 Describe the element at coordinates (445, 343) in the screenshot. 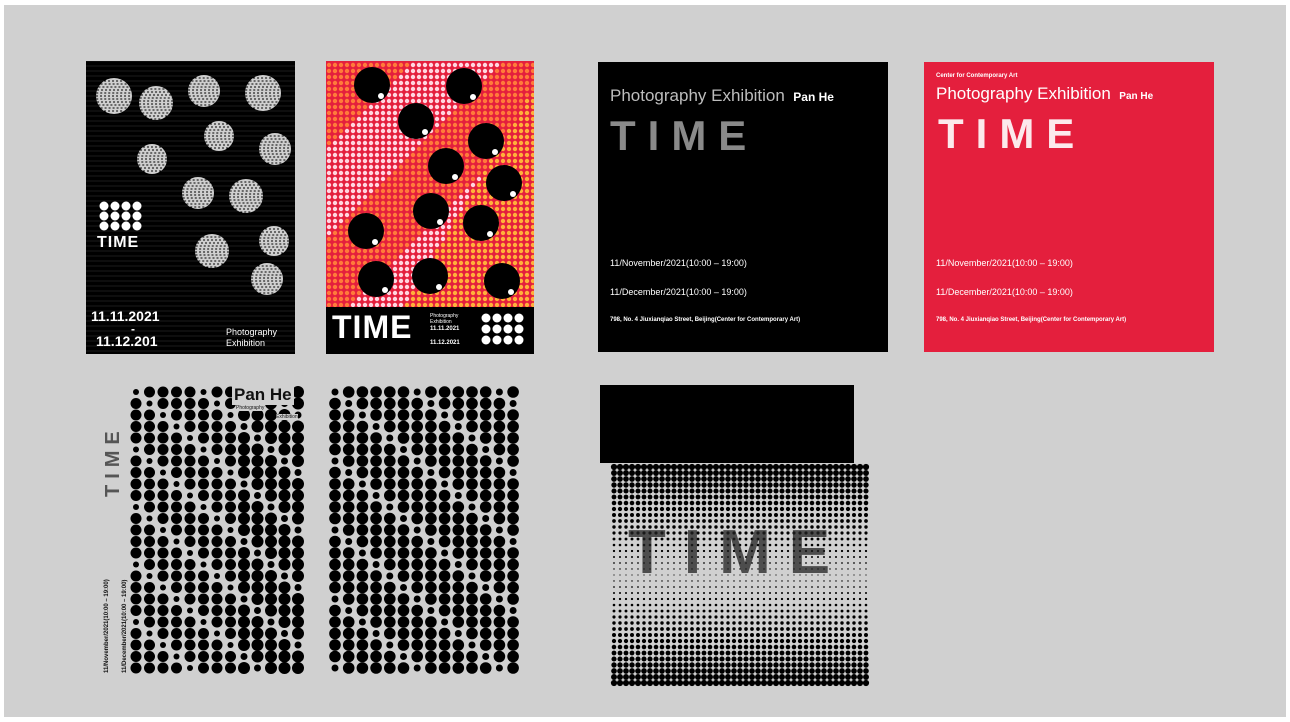

I see `poster-red-halftone-date-end: 11.12.2021` at that location.